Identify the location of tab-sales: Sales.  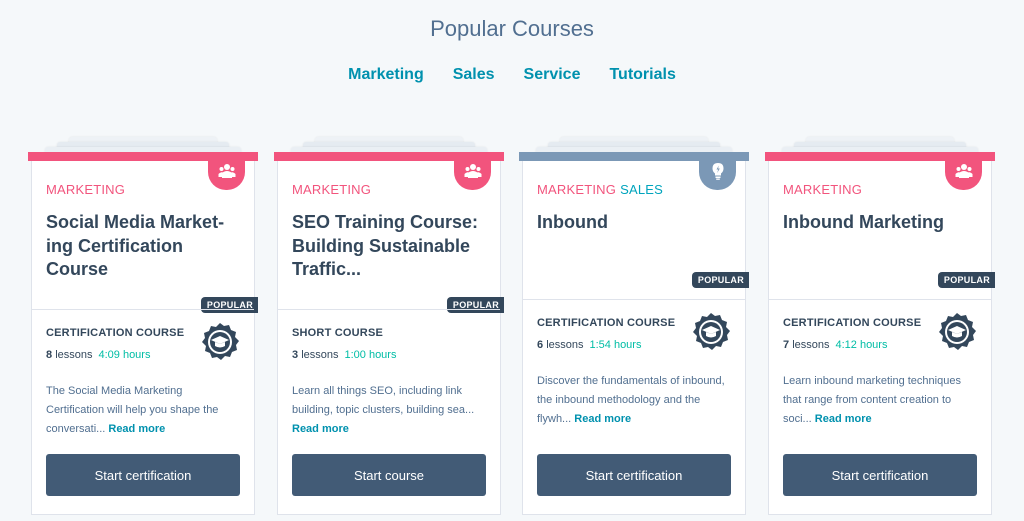
(474, 75).